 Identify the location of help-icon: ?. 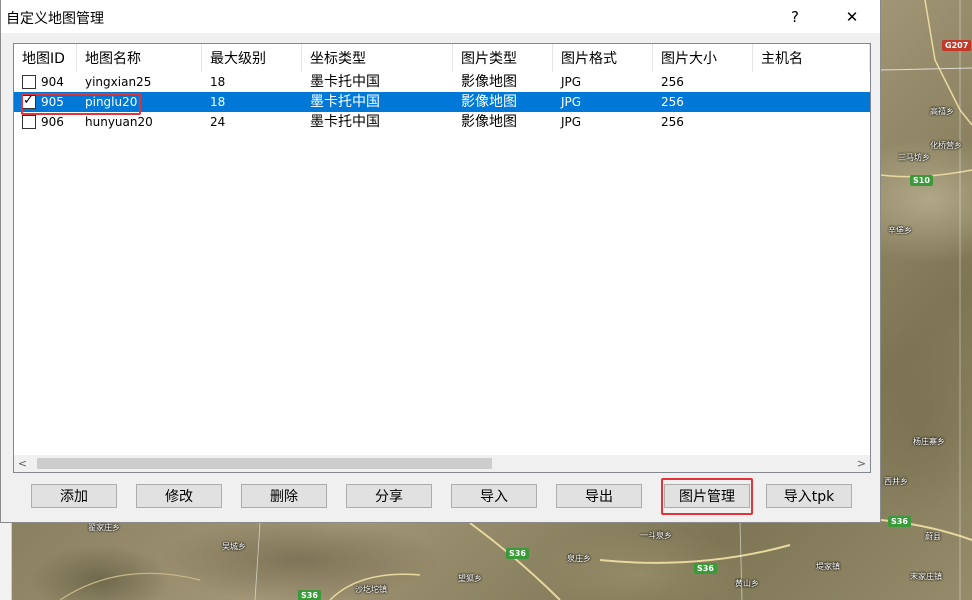
(795, 16).